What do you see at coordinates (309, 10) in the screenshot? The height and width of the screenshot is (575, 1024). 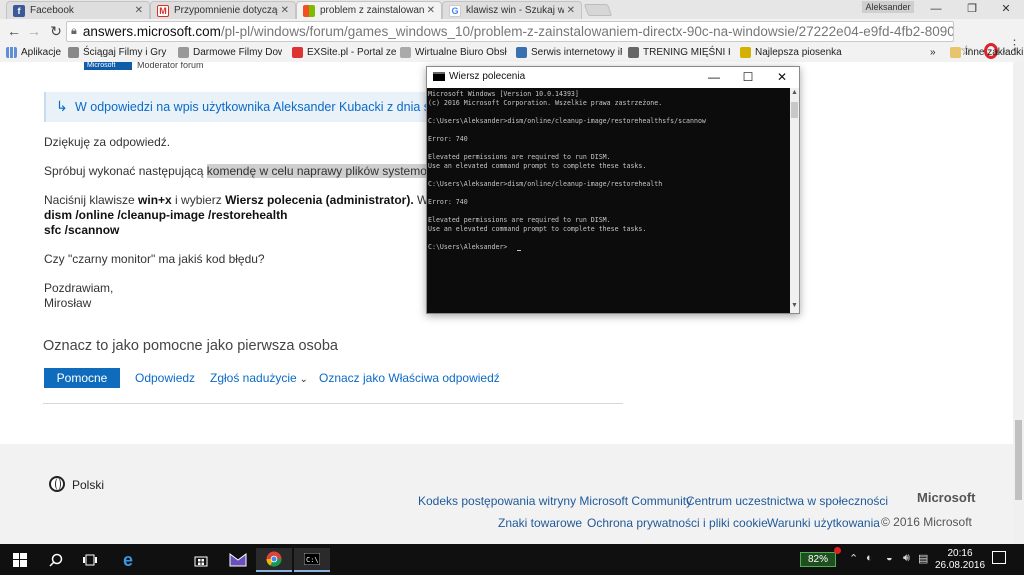 I see `microsoft-icon` at bounding box center [309, 10].